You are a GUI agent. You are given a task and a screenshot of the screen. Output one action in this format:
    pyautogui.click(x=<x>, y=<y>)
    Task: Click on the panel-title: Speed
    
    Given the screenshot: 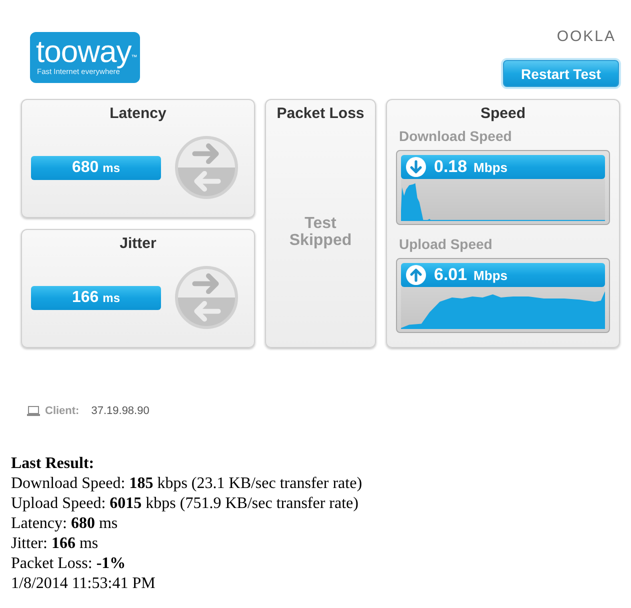 What is the action you would take?
    pyautogui.click(x=503, y=114)
    